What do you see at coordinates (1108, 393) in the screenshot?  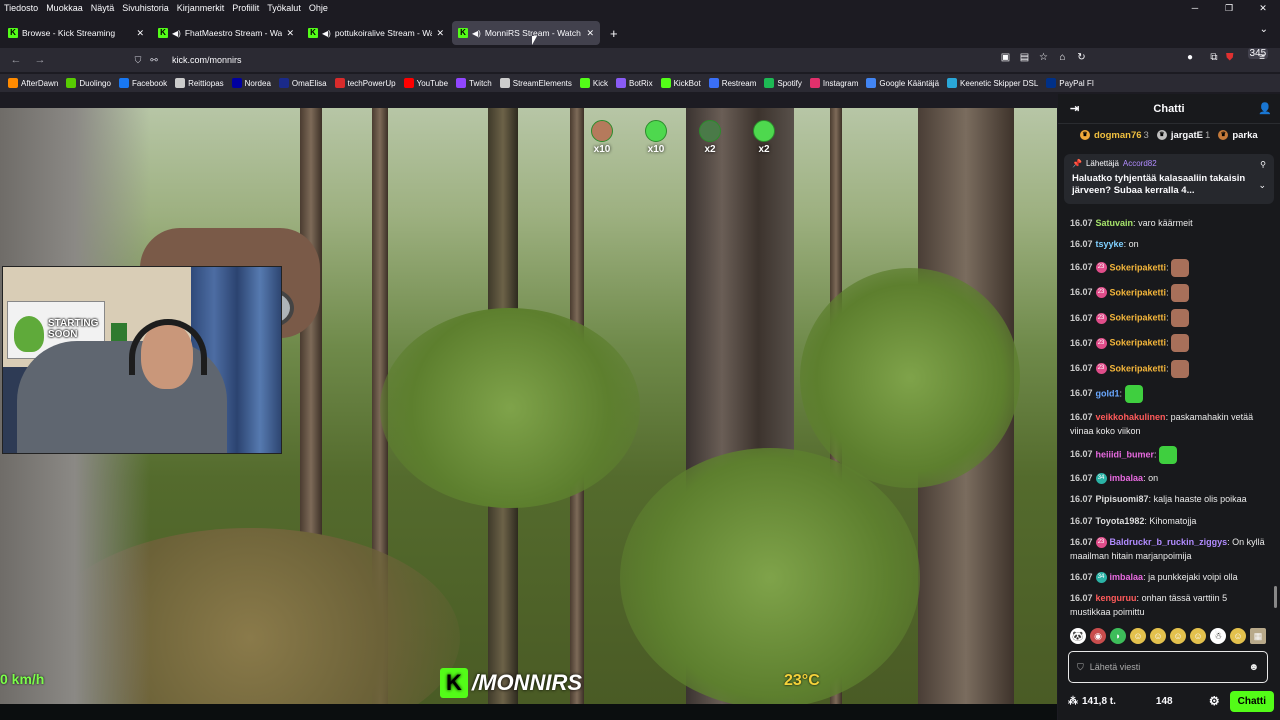 I see `message-username: gold1` at bounding box center [1108, 393].